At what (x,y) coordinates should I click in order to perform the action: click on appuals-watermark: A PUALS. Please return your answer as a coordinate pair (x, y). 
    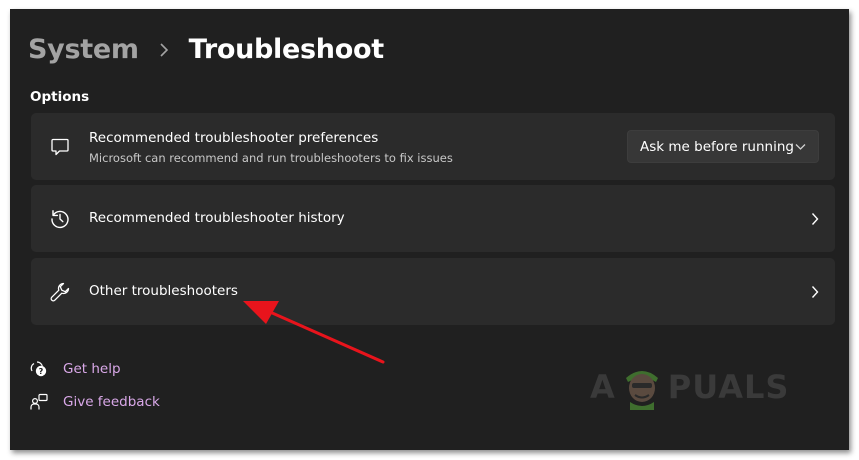
    Looking at the image, I should click on (689, 387).